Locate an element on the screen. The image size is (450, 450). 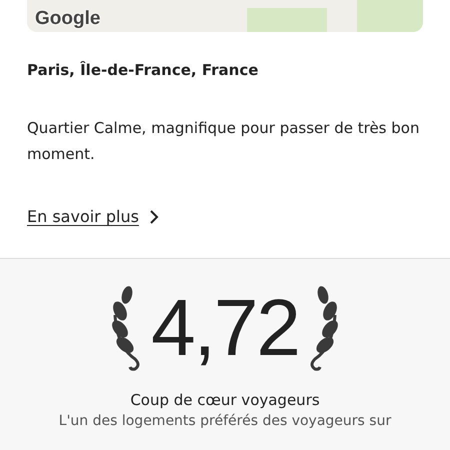
badge-title: Coup de cœur voyageurs is located at coordinates (225, 400).